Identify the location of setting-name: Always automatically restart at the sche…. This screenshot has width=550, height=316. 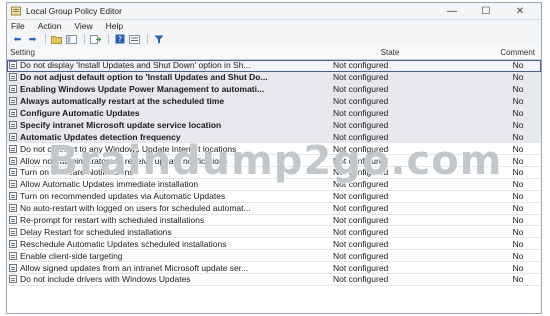
(122, 101).